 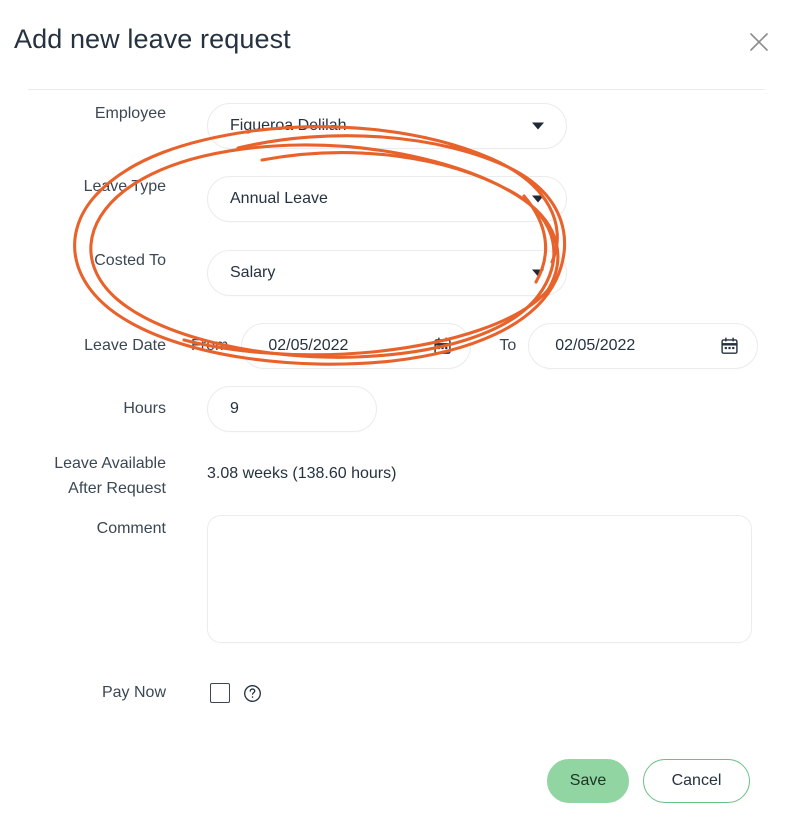 I want to click on employee-value: Figueroa Delilah, so click(x=288, y=125).